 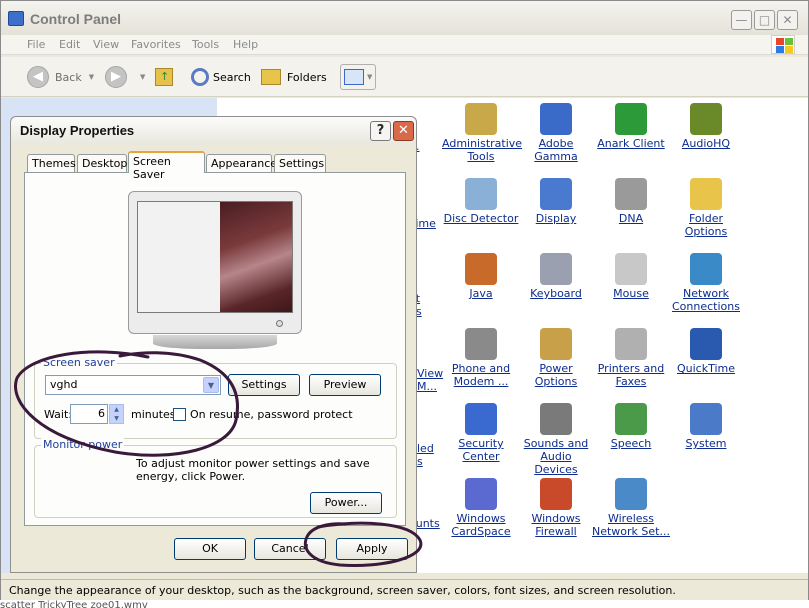 What do you see at coordinates (556, 133) in the screenshot?
I see `cp-item: Adobe Gamma` at bounding box center [556, 133].